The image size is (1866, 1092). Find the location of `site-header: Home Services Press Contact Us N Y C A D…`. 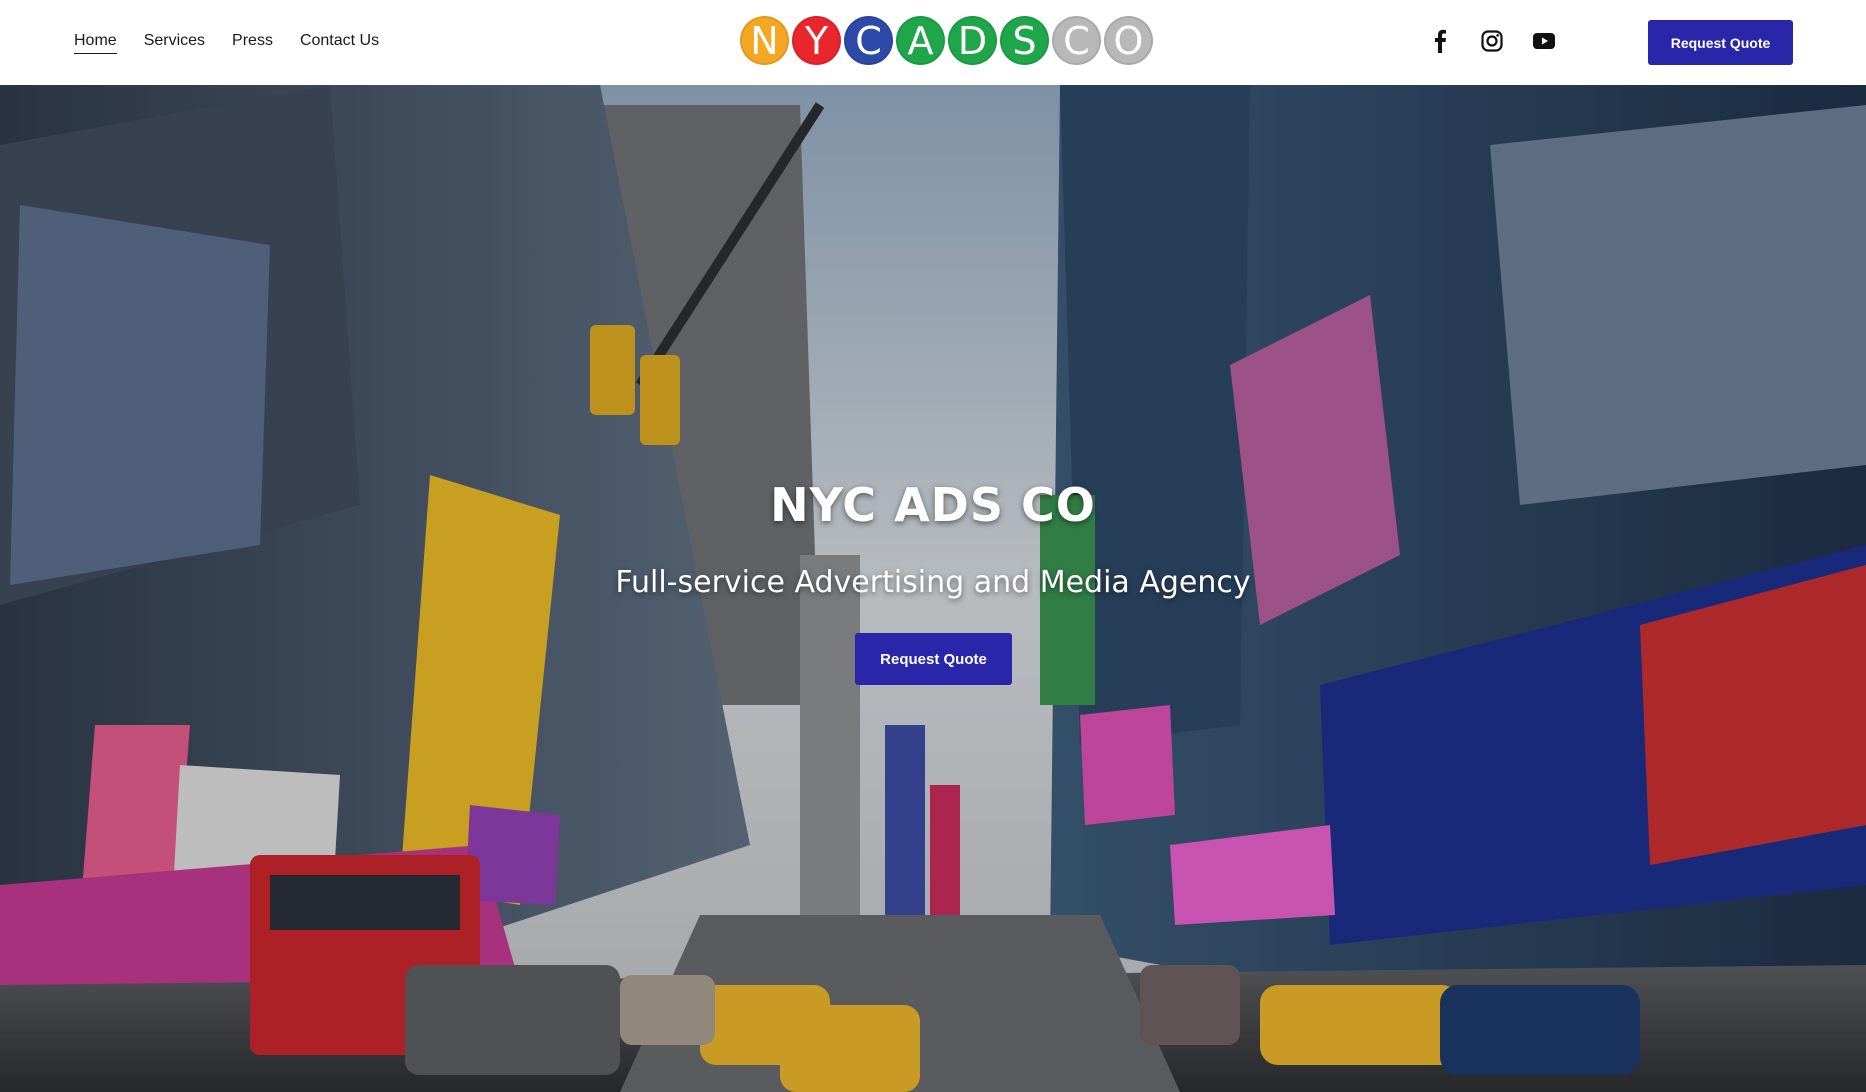

site-header: Home Services Press Contact Us N Y C A D… is located at coordinates (933, 42).